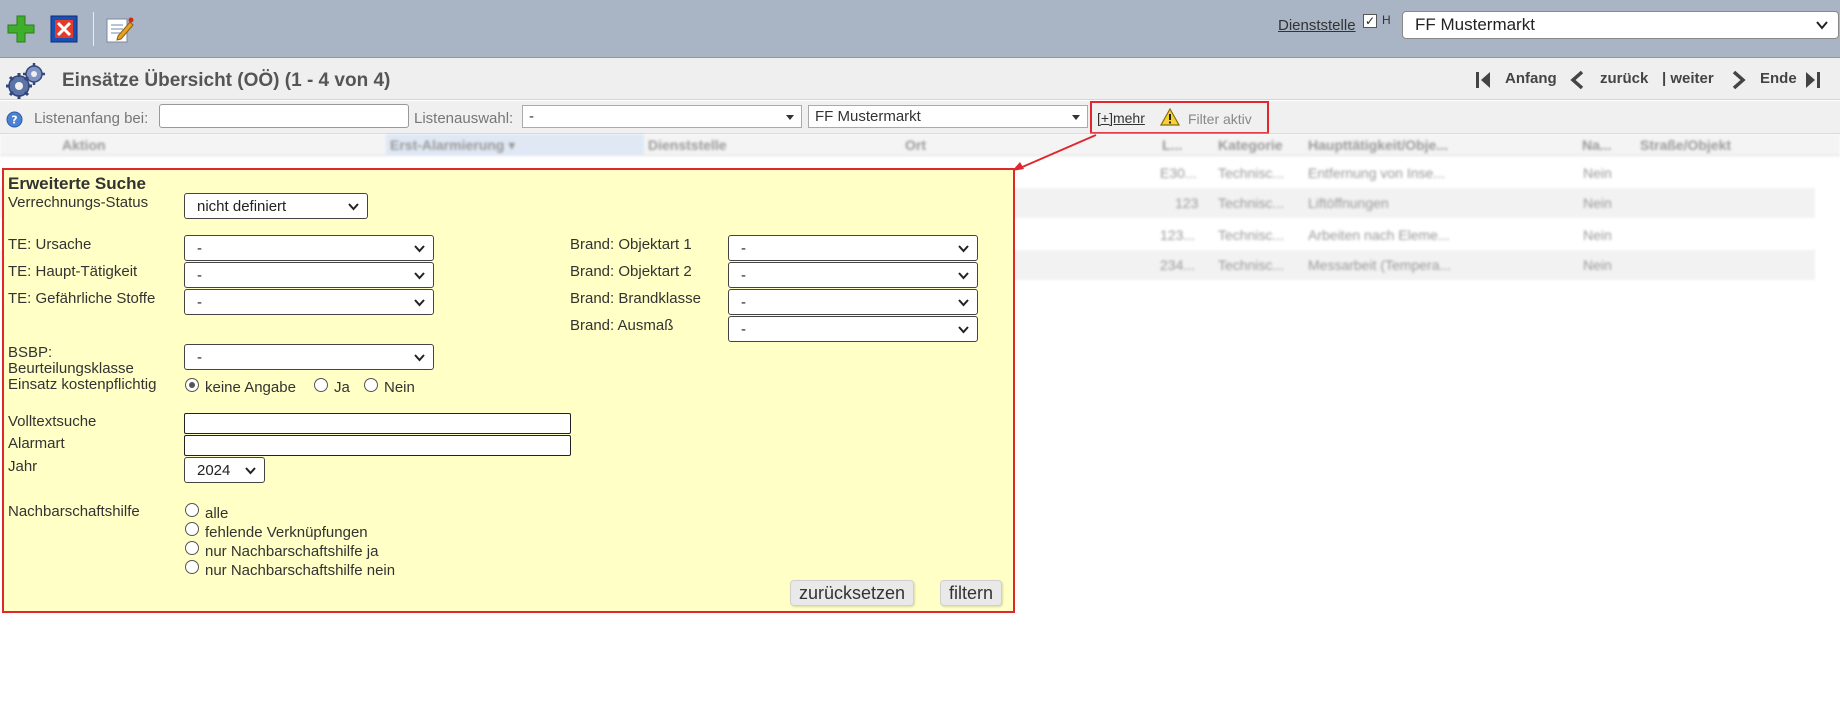 The height and width of the screenshot is (715, 1840). I want to click on brand-brandklasse-value: -, so click(743, 302).